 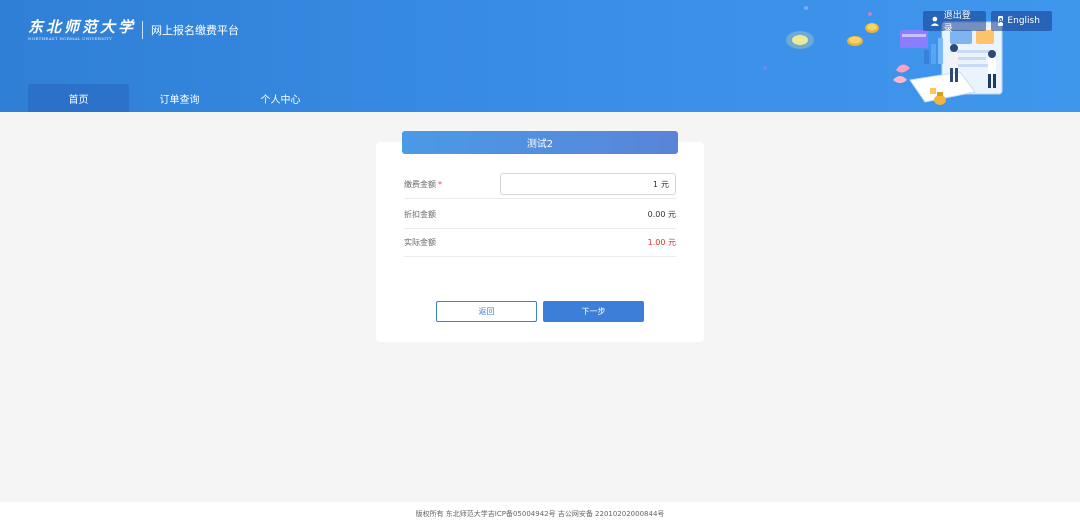 I want to click on nav-item-label: 个人中心, so click(x=280, y=100).